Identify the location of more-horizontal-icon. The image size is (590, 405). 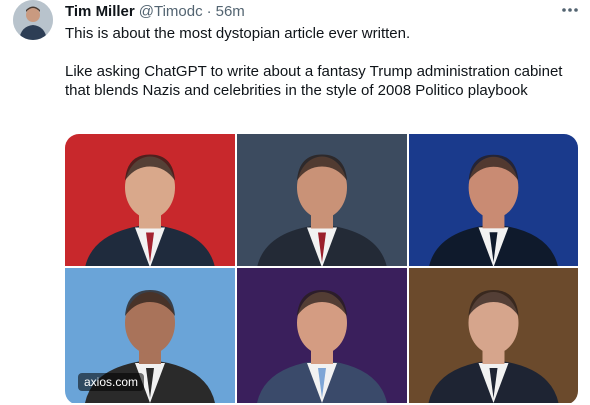
(570, 10).